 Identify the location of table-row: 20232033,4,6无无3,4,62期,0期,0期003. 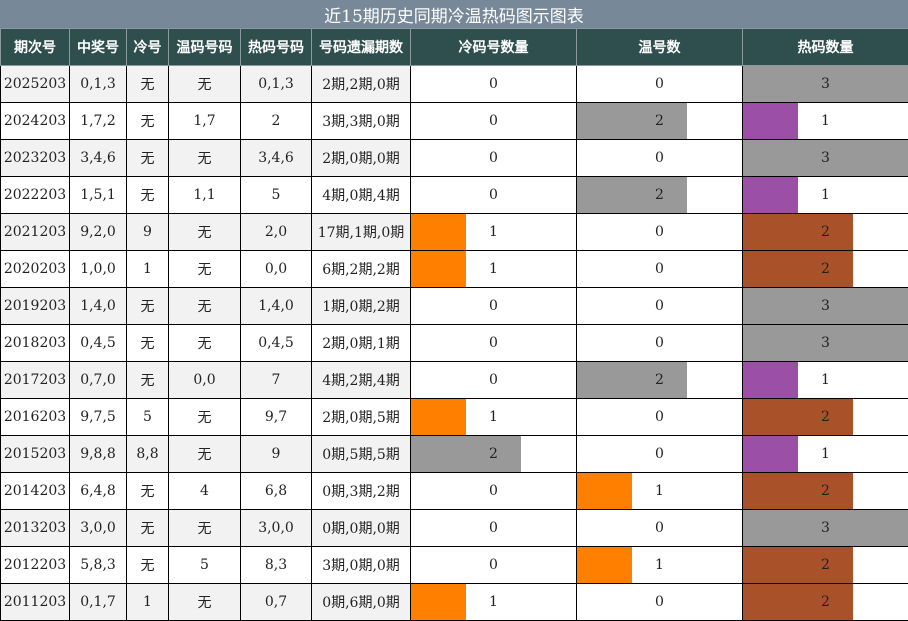
(454, 158).